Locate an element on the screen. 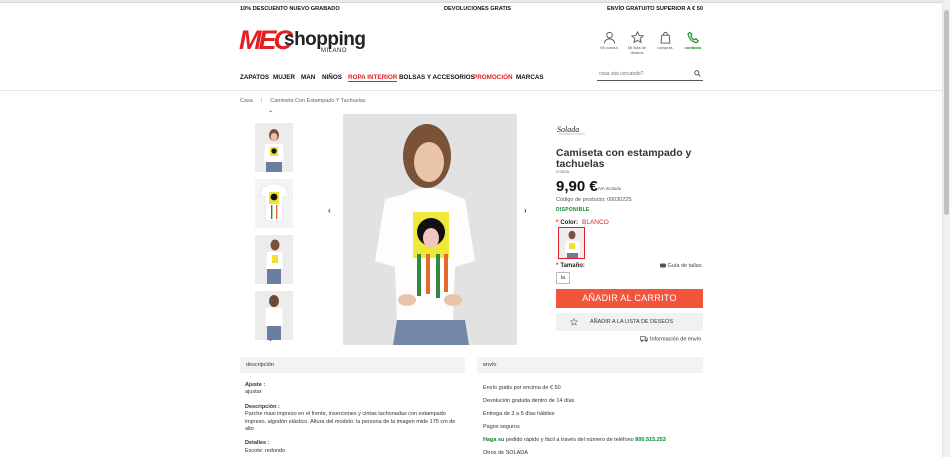 Image resolution: width=950 pixels, height=457 pixels. tshirt-image is located at coordinates (274, 203).